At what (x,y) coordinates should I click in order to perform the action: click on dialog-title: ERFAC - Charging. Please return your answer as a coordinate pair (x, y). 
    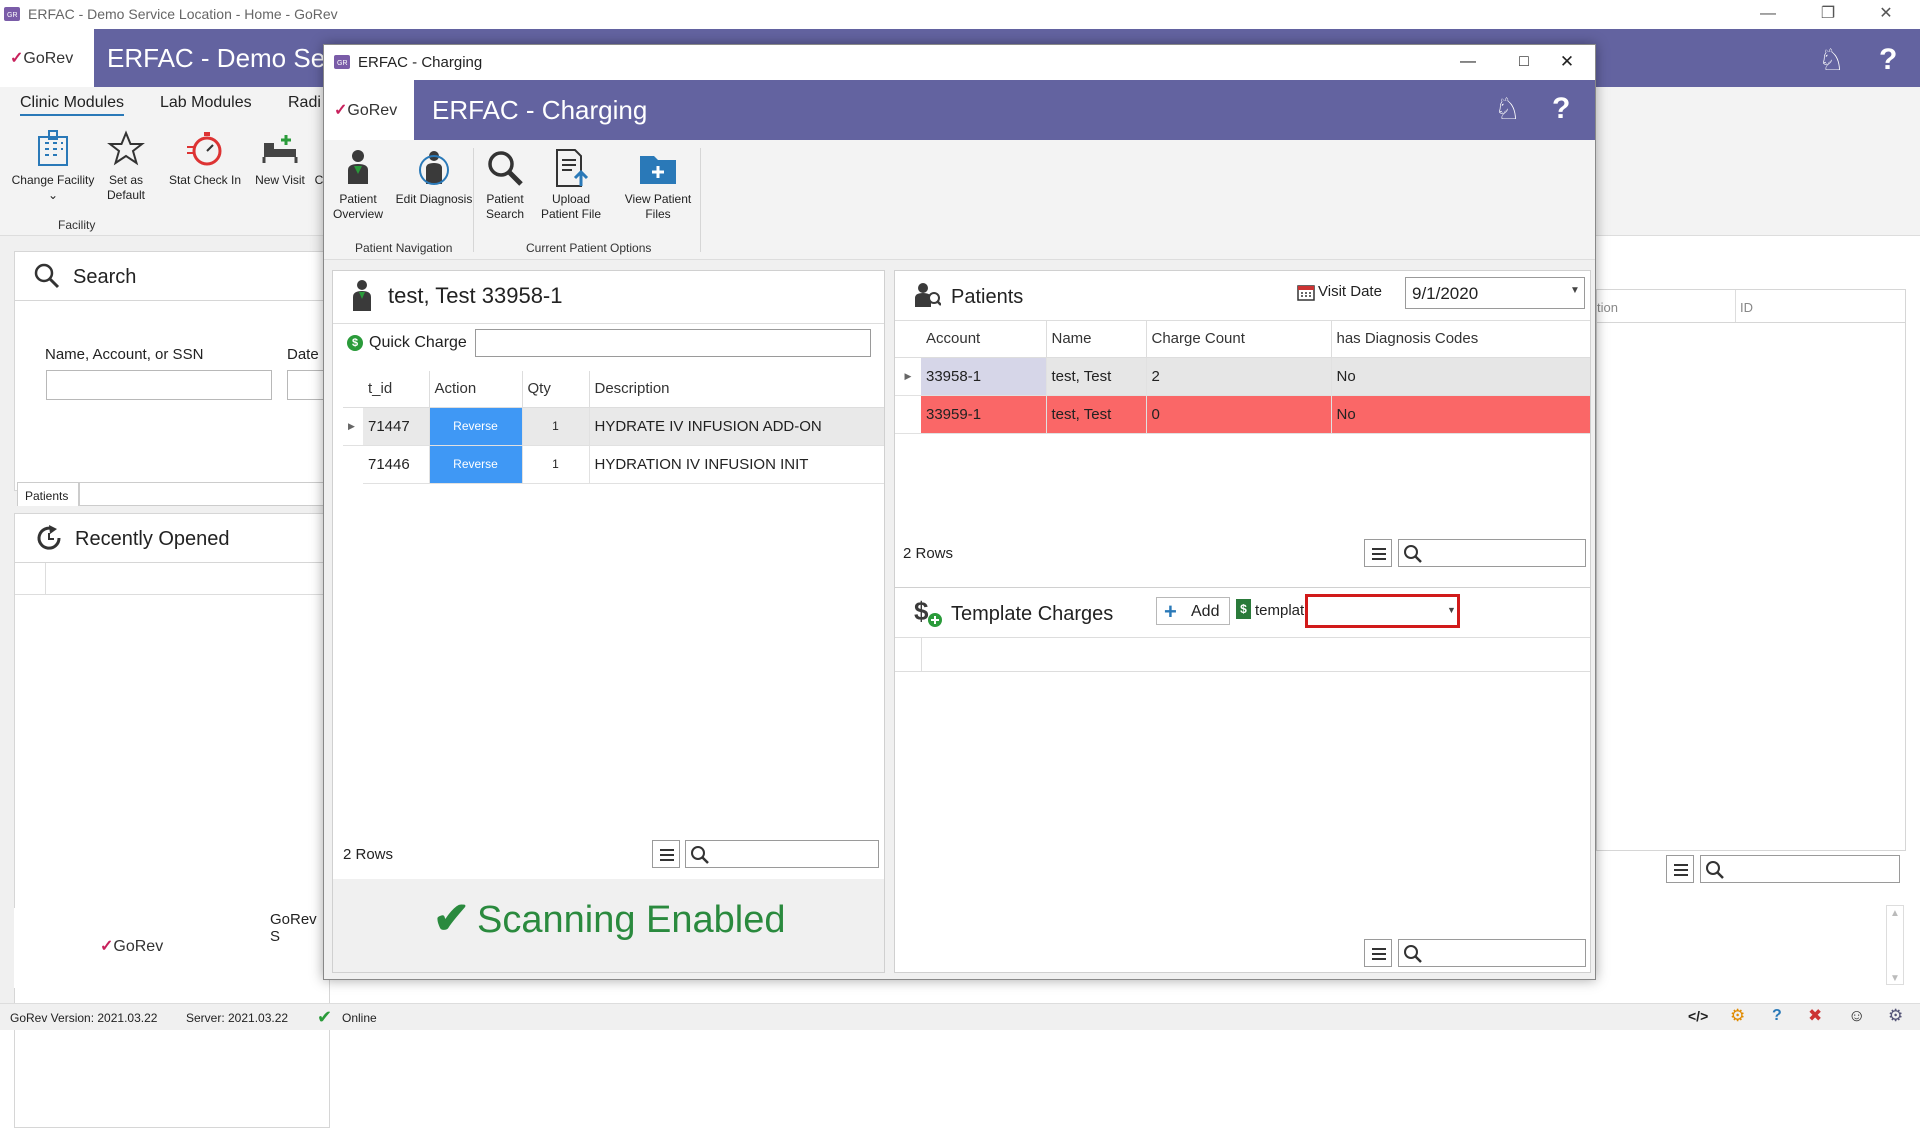
    Looking at the image, I should click on (420, 62).